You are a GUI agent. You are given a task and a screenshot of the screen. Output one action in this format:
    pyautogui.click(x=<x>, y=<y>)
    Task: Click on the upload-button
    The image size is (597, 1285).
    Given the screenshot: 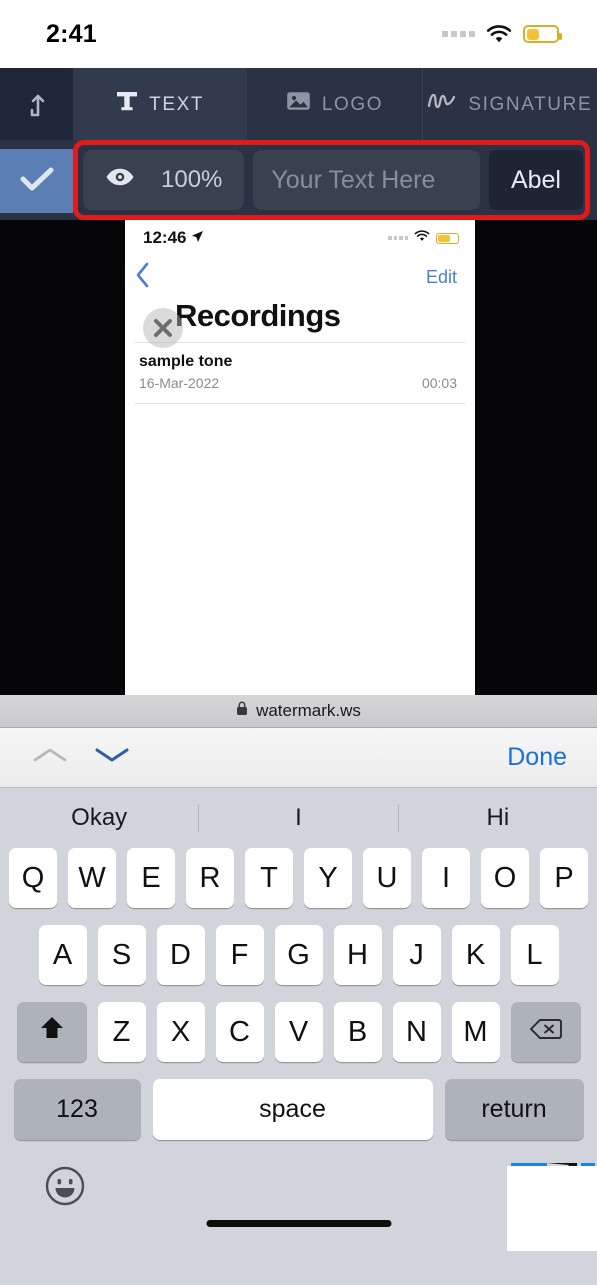 What is the action you would take?
    pyautogui.click(x=36, y=104)
    